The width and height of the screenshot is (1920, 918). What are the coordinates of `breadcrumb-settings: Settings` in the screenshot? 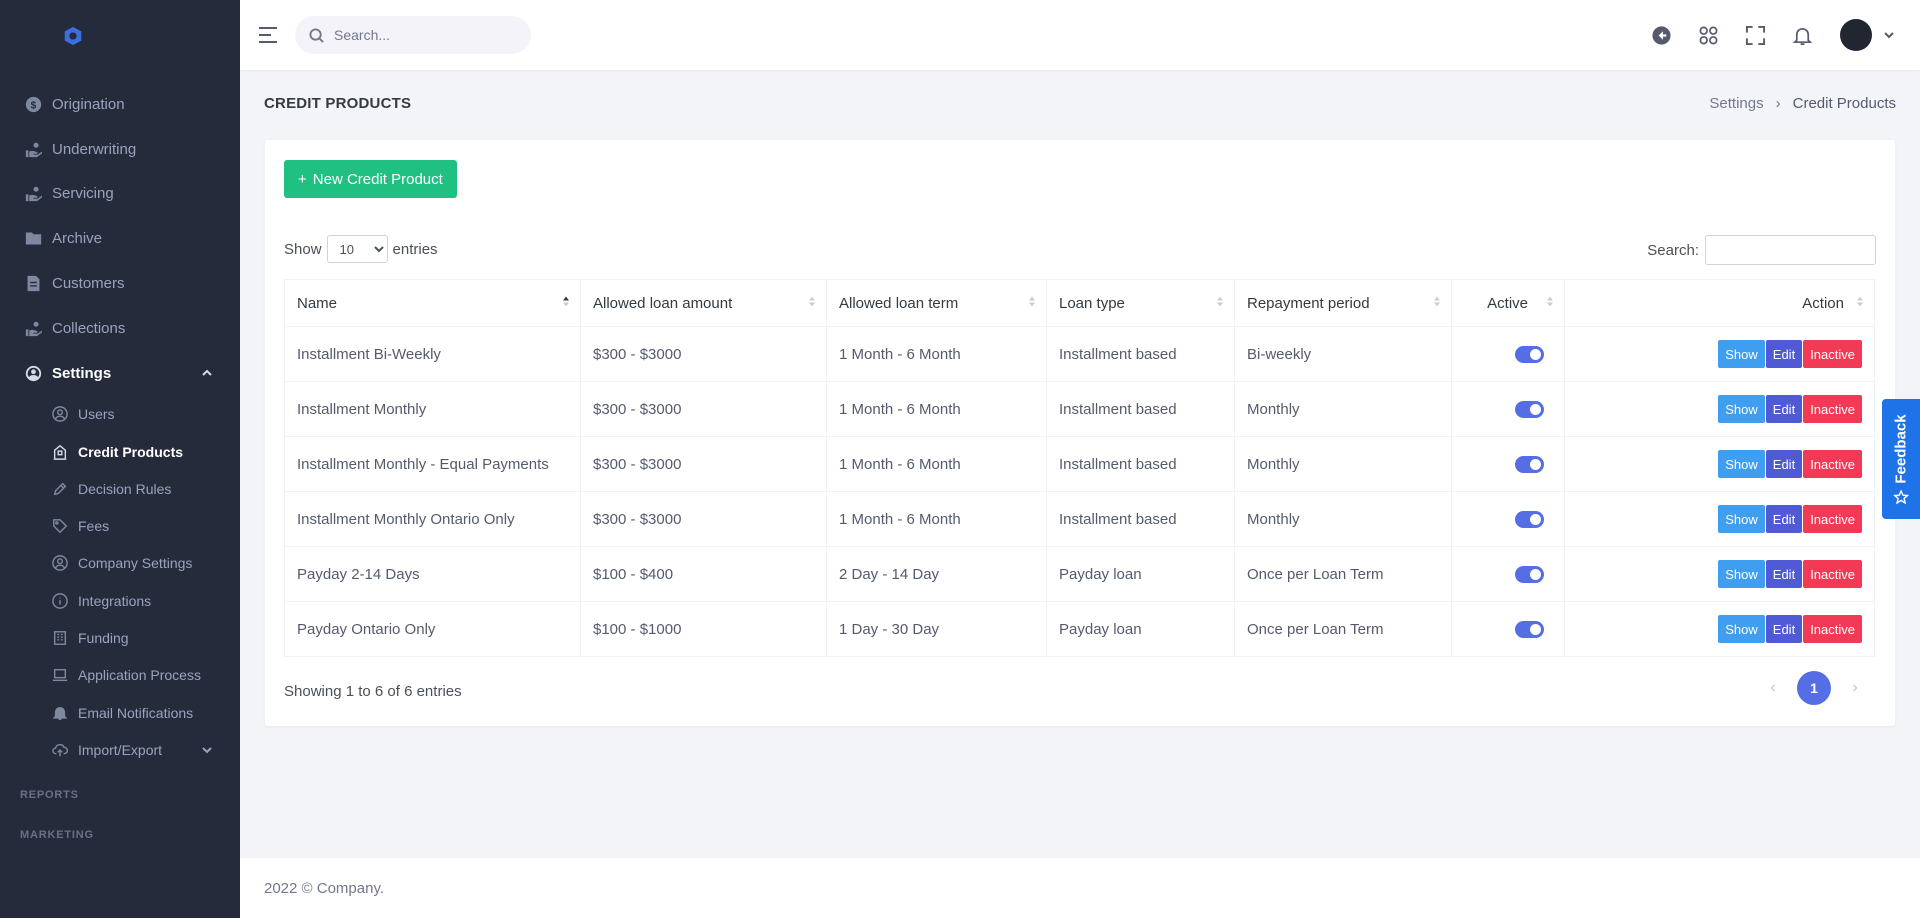 It's located at (1736, 103).